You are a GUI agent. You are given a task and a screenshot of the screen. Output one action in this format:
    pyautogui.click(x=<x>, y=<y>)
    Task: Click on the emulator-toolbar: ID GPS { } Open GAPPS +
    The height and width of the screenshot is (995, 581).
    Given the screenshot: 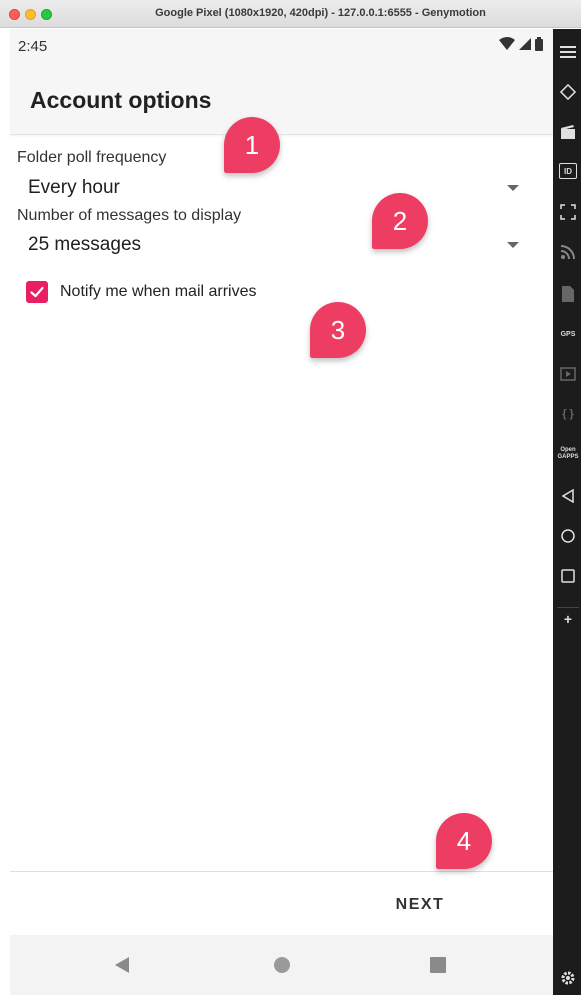 What is the action you would take?
    pyautogui.click(x=567, y=512)
    